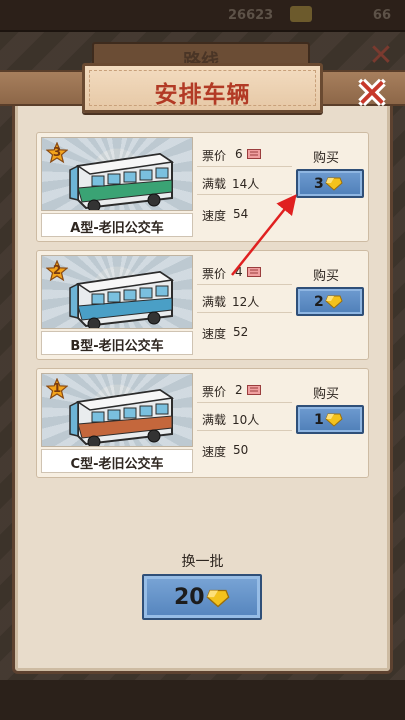 This screenshot has height=720, width=405. I want to click on fare-value: 2, so click(239, 390).